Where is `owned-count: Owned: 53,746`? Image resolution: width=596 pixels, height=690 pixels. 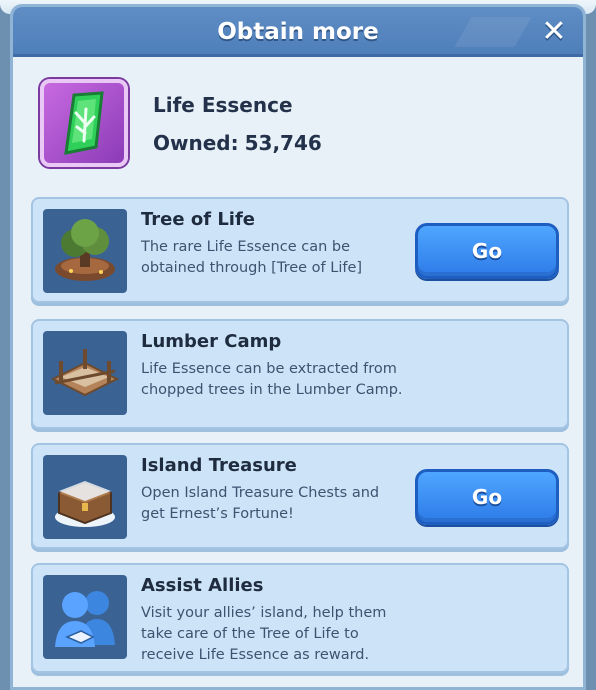
owned-count: Owned: 53,746 is located at coordinates (237, 143).